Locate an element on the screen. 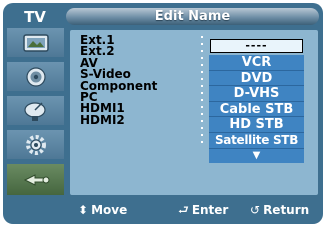  page-title: Edit Name is located at coordinates (192, 16).